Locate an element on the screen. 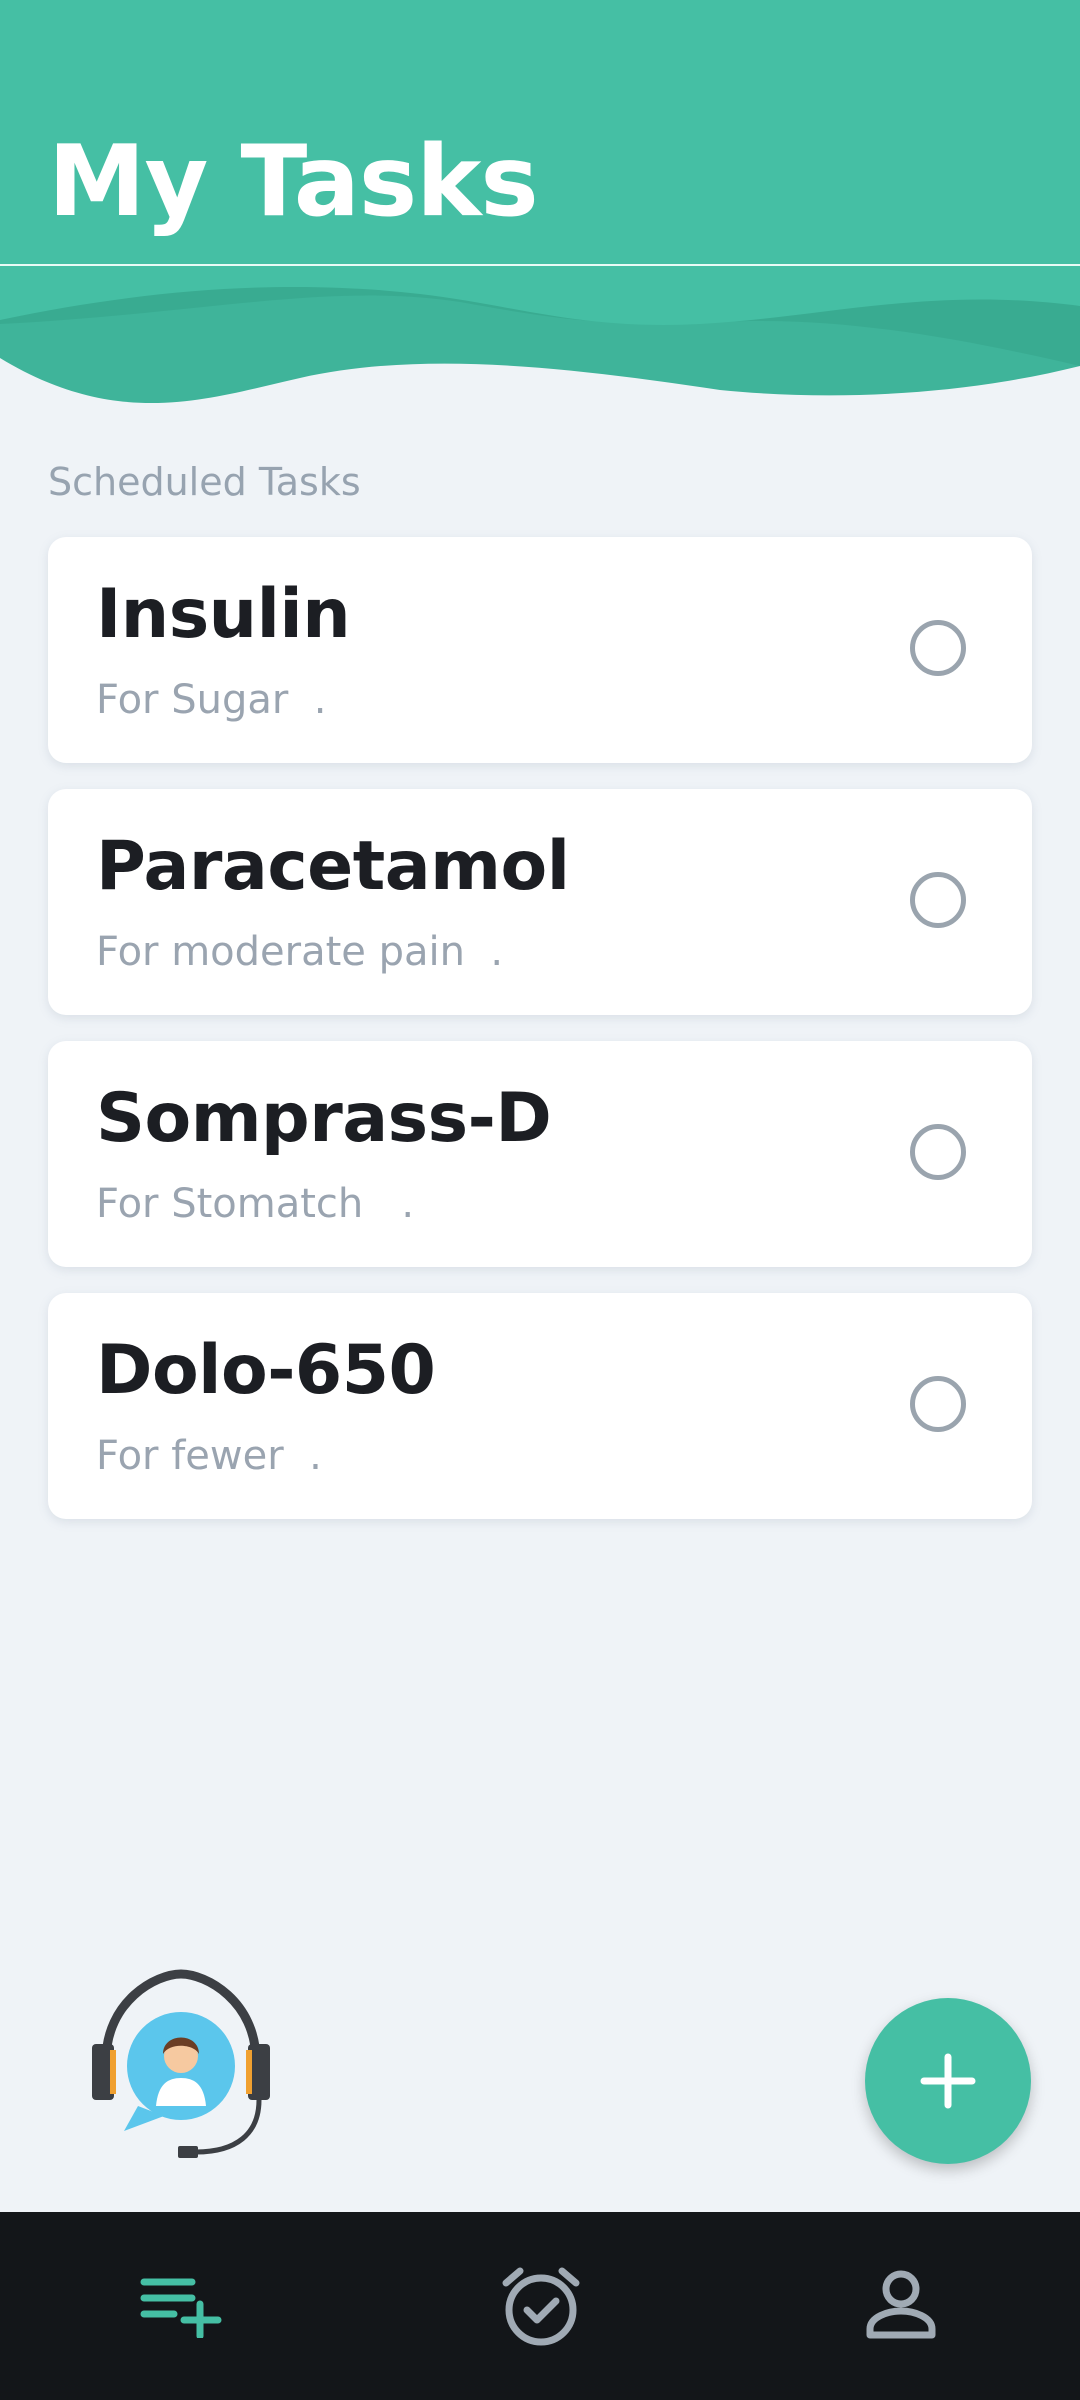  nav-reminders is located at coordinates (541, 2306).